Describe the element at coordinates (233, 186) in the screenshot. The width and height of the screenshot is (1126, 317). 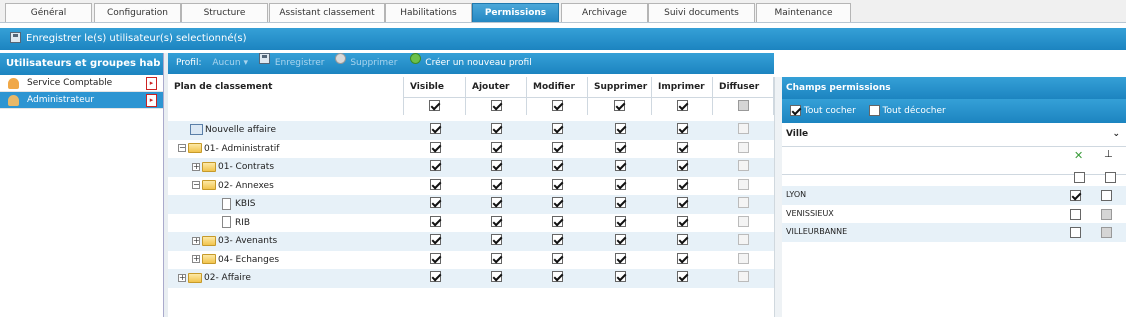
I see `tree-node: − 02- Annexes` at that location.